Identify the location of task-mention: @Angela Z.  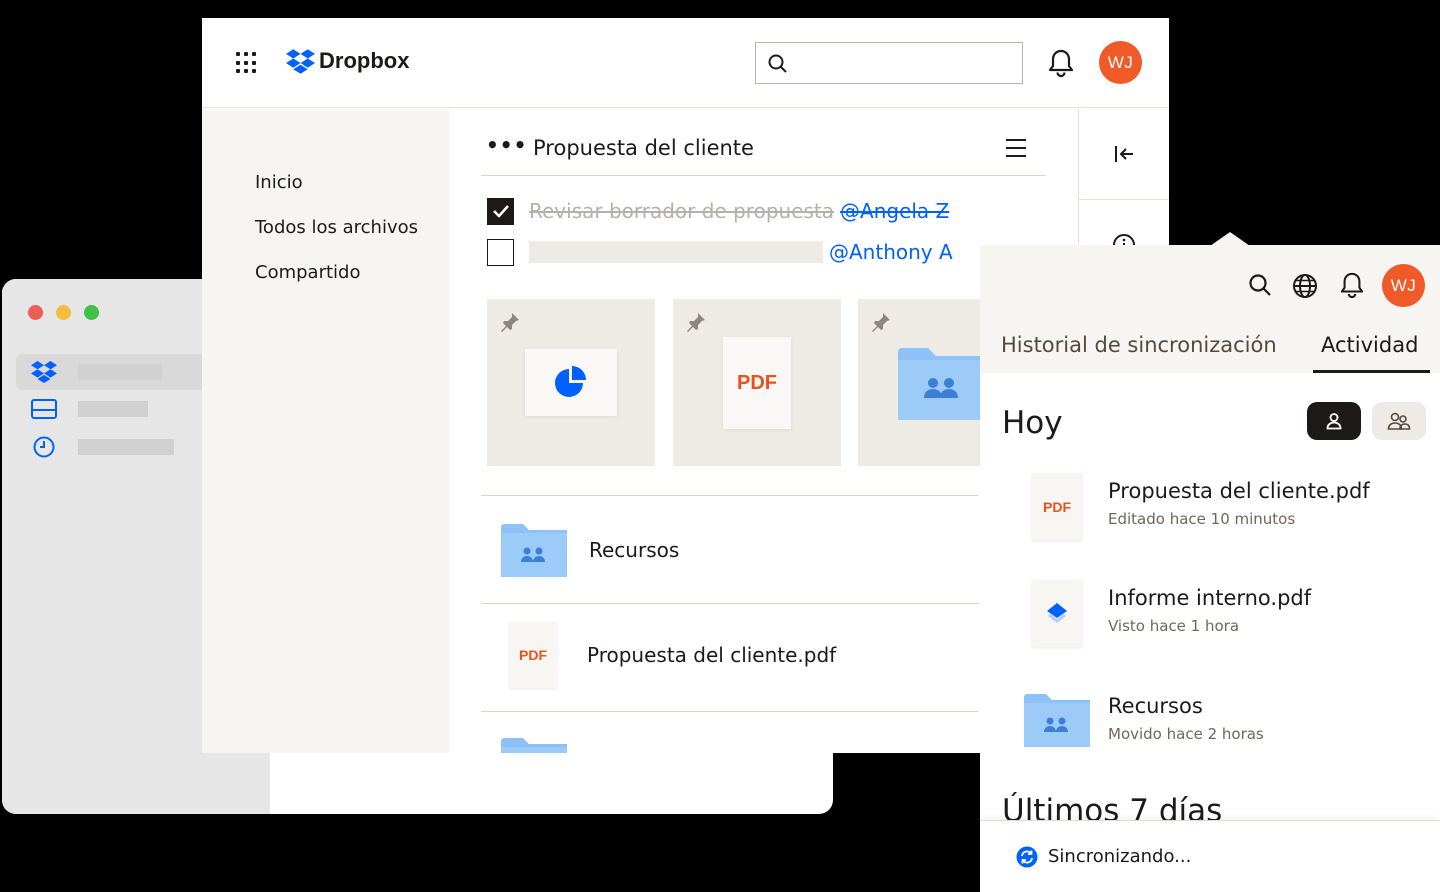
(894, 211).